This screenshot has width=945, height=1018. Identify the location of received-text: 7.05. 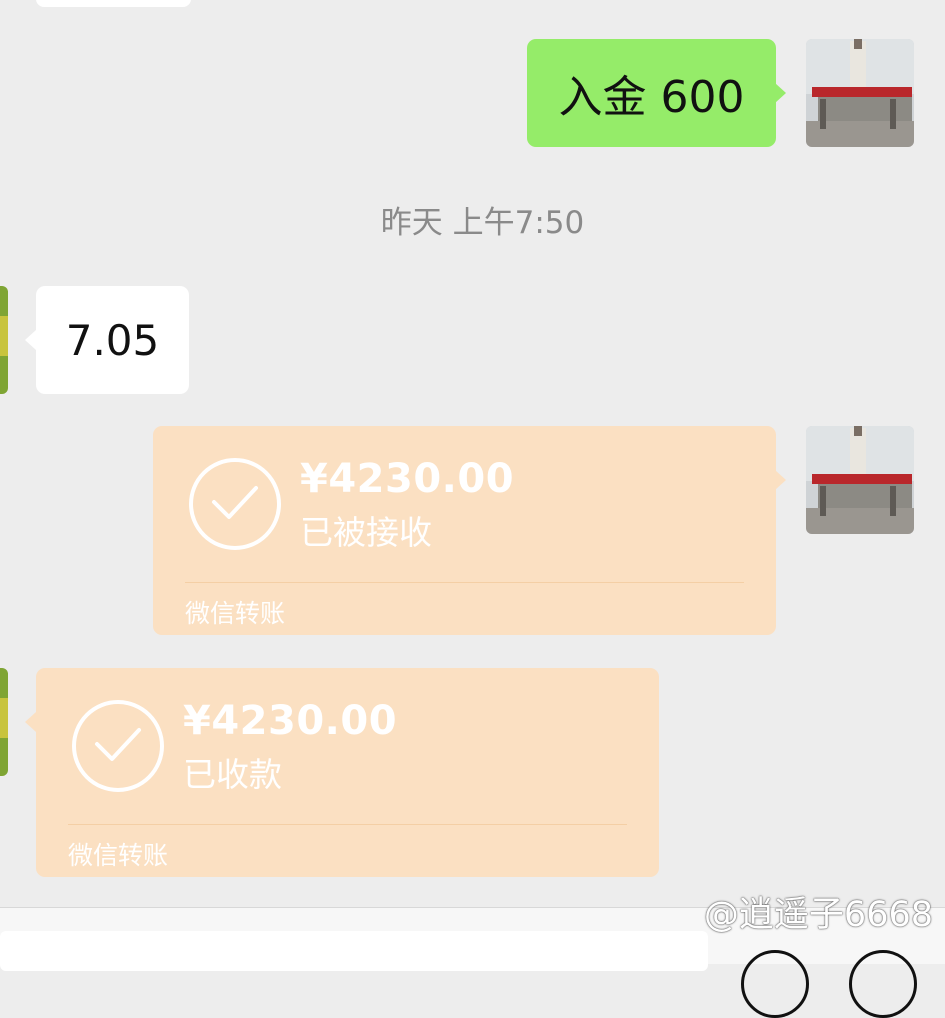
(112, 340).